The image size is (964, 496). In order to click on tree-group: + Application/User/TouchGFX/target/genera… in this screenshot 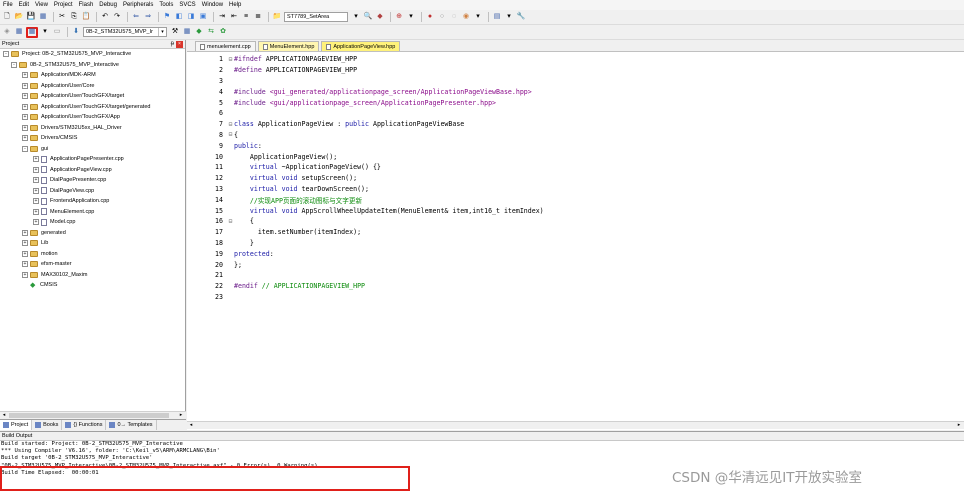, I will do `click(93, 107)`.